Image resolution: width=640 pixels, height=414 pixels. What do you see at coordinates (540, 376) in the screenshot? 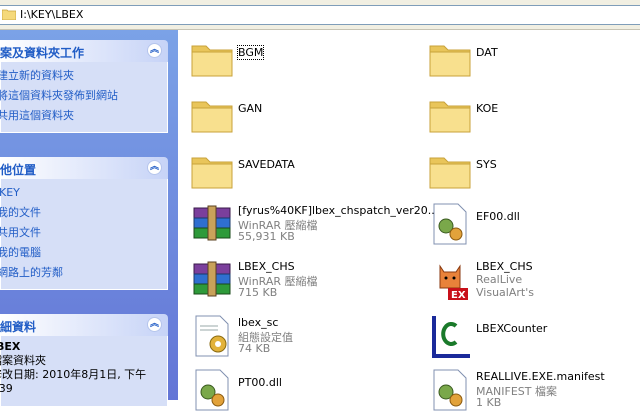
I see `file-name: REALLIVE.EXE.manifest` at bounding box center [540, 376].